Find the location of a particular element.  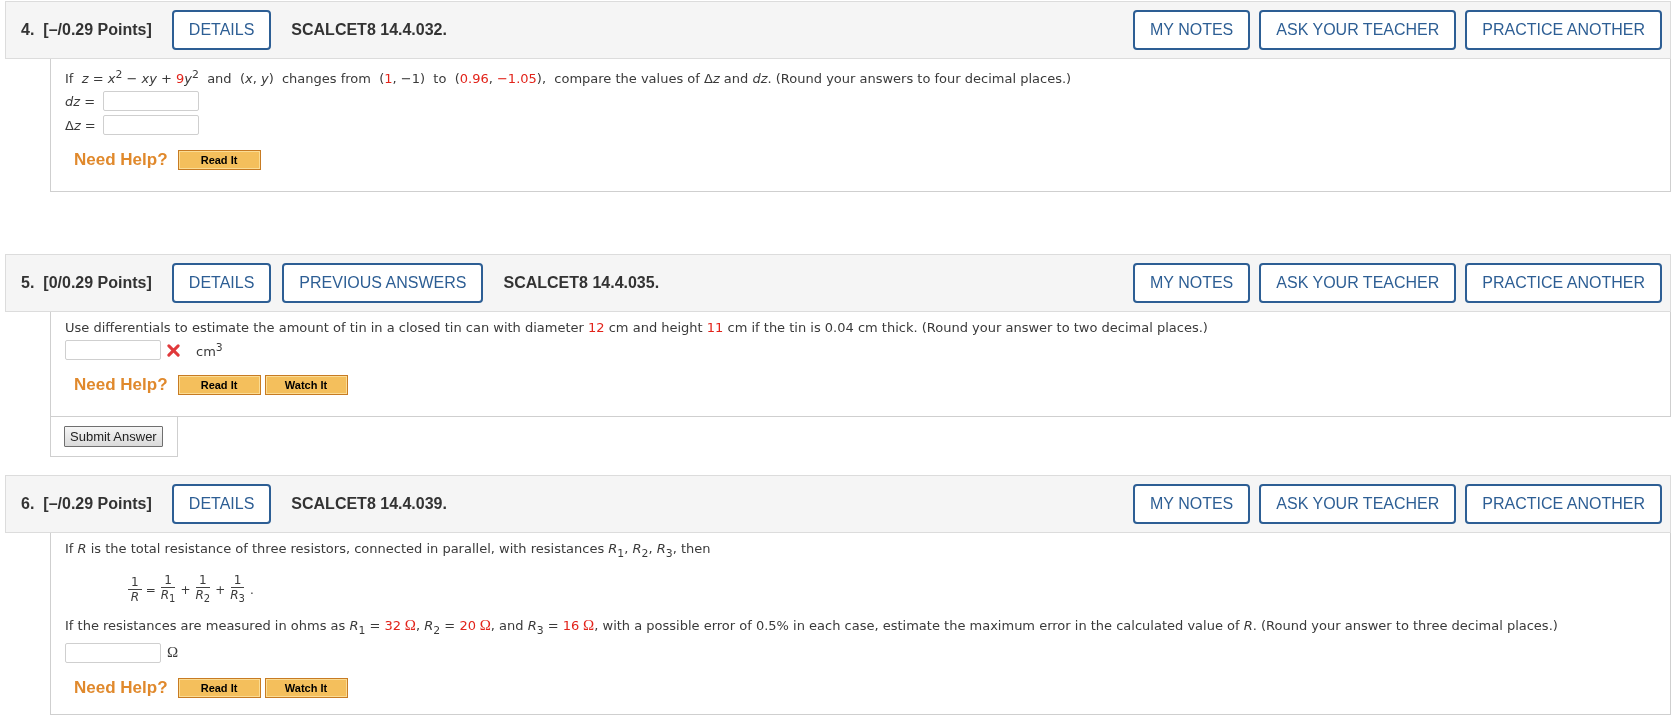

question-code: SCALCET8 14.4.035. is located at coordinates (581, 283).